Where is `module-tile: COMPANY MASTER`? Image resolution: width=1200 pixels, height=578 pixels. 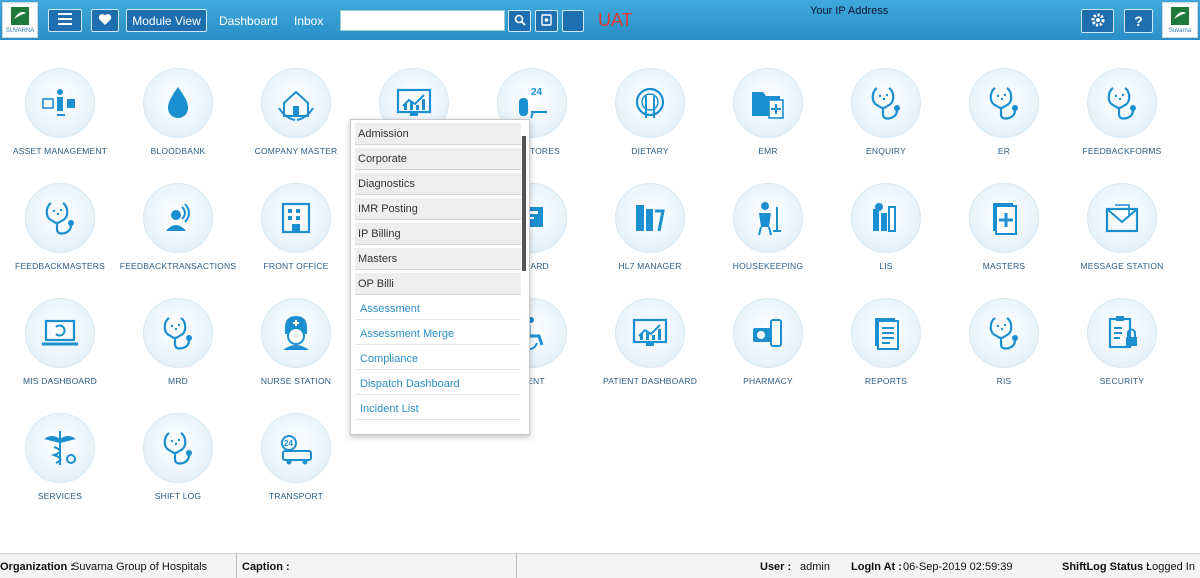 module-tile: COMPANY MASTER is located at coordinates (296, 112).